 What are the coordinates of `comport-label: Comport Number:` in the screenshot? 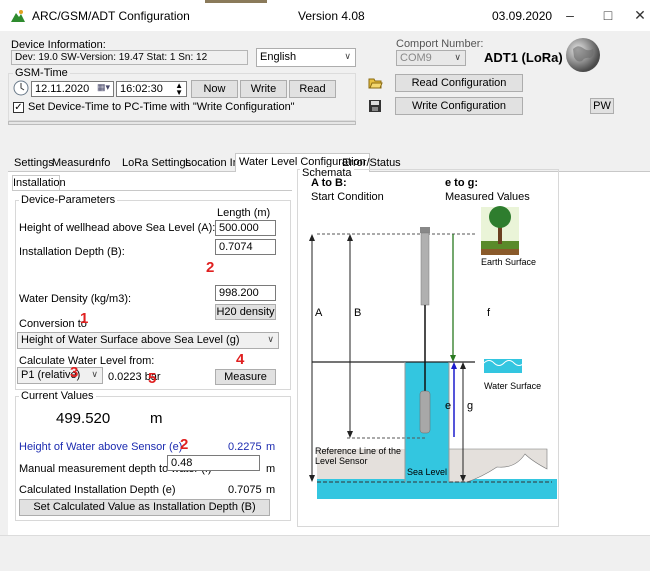 It's located at (440, 44).